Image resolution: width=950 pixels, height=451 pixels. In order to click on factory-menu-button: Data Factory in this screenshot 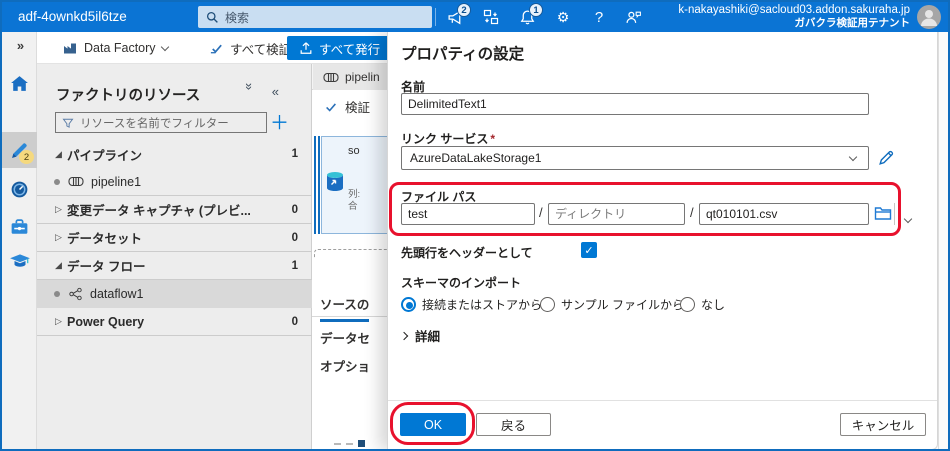, I will do `click(115, 48)`.